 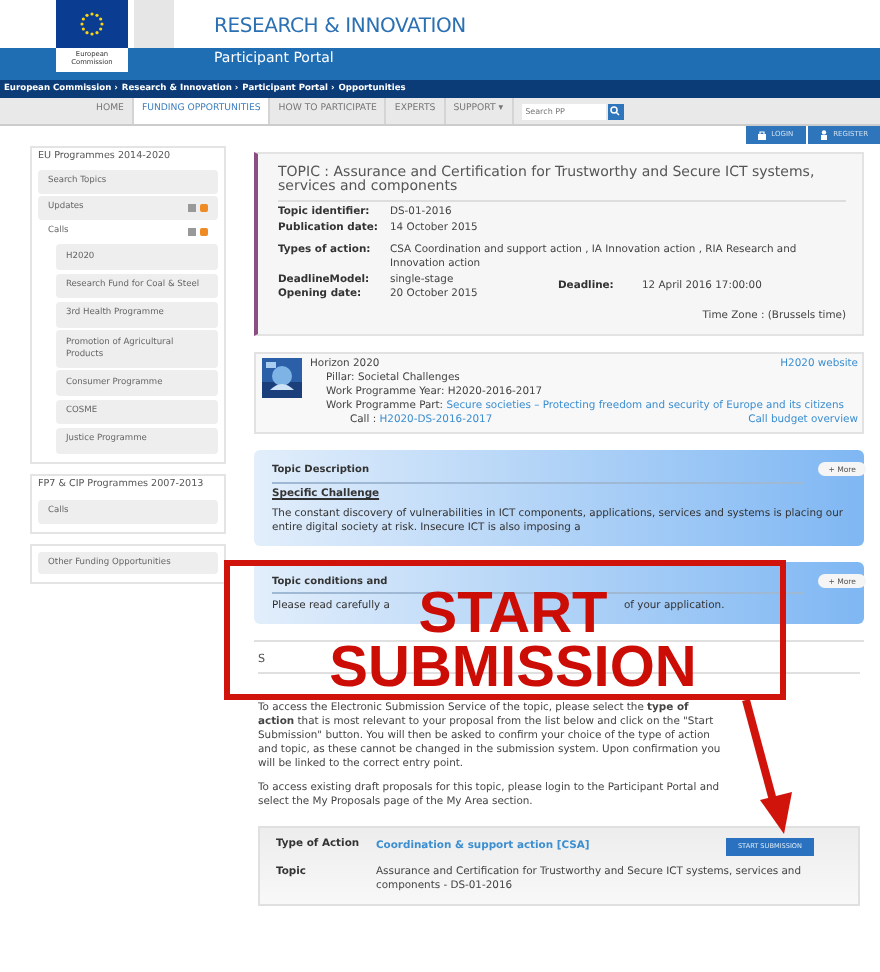 I want to click on site-title: RESEARCH & INNOVATION, so click(x=340, y=28).